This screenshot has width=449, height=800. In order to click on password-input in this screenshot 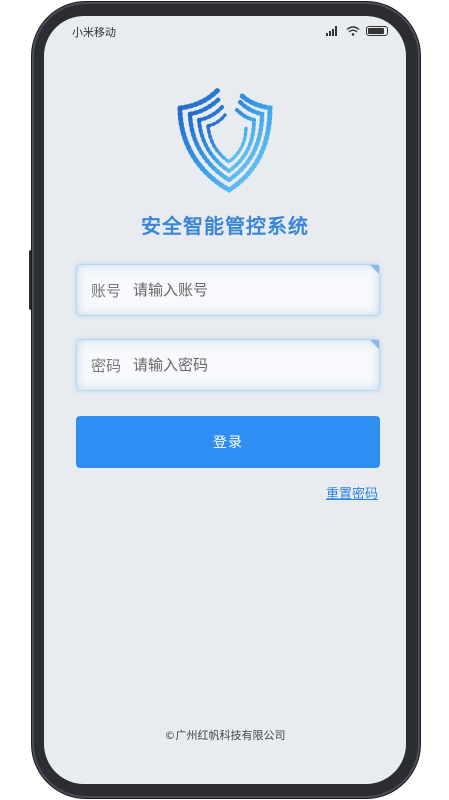, I will do `click(233, 365)`.